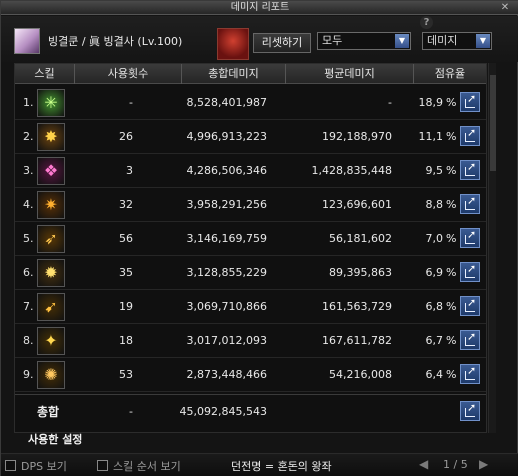 Image resolution: width=518 pixels, height=476 pixels. What do you see at coordinates (126, 136) in the screenshot?
I see `use-count: 26` at bounding box center [126, 136].